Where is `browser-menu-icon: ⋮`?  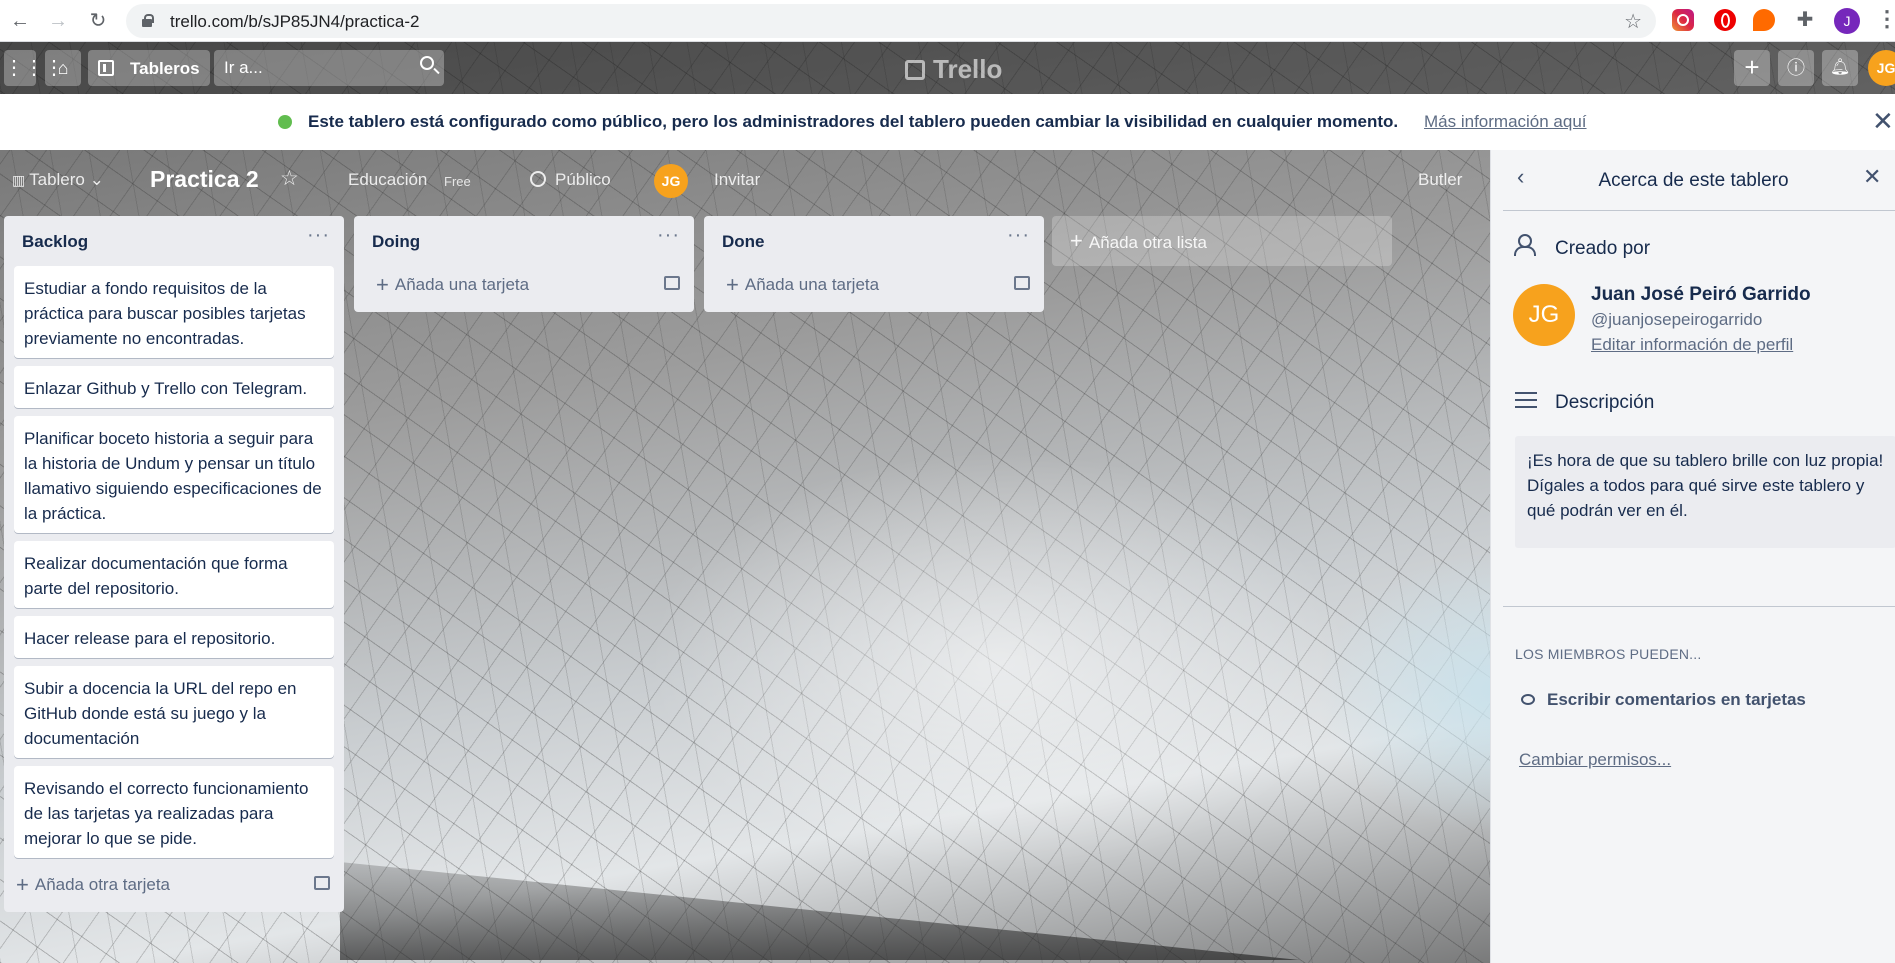 browser-menu-icon: ⋮ is located at coordinates (1885, 19).